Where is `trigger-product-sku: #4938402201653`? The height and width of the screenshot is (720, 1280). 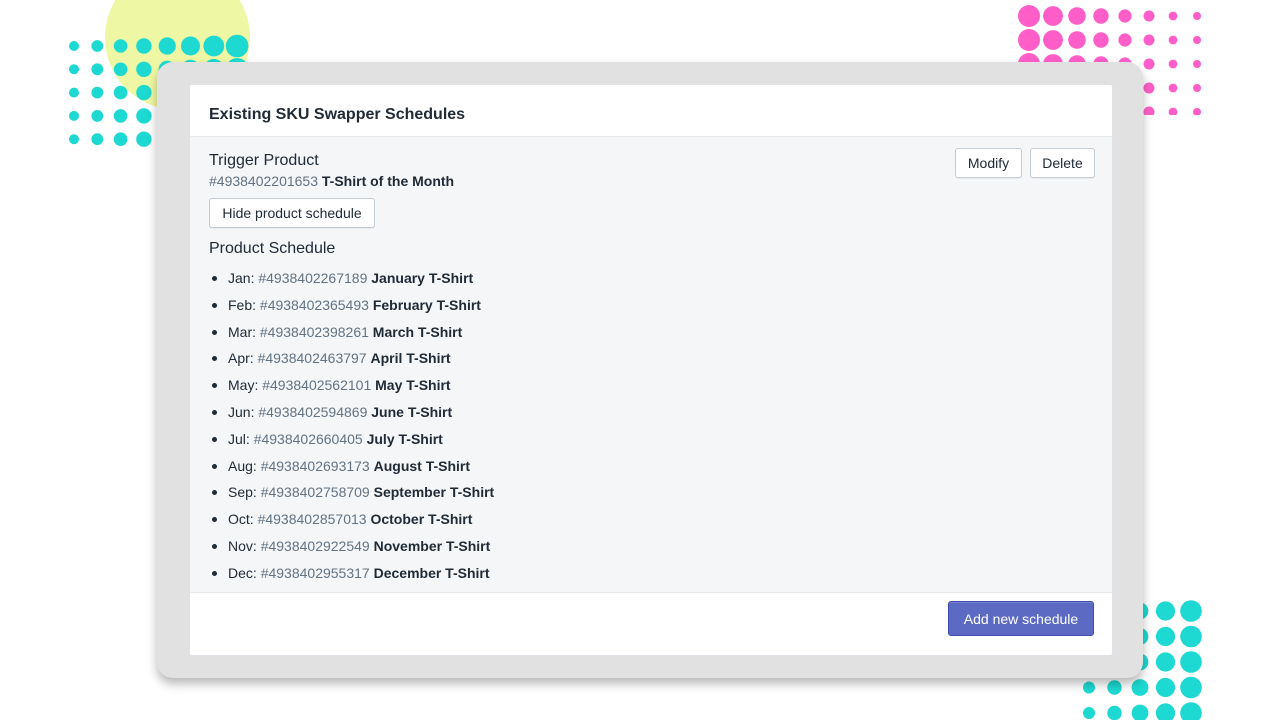 trigger-product-sku: #4938402201653 is located at coordinates (264, 181).